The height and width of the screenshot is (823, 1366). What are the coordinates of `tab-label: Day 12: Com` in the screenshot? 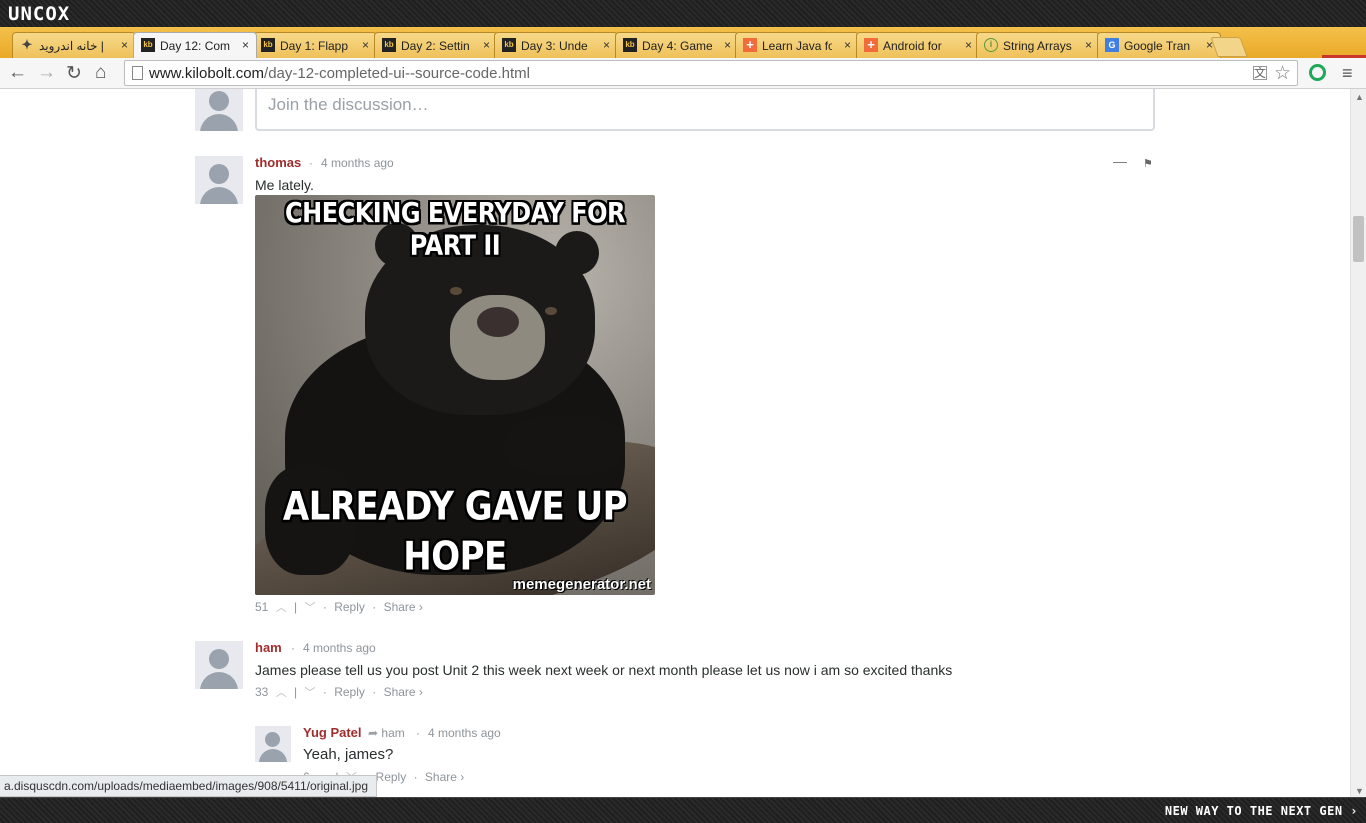 It's located at (195, 46).